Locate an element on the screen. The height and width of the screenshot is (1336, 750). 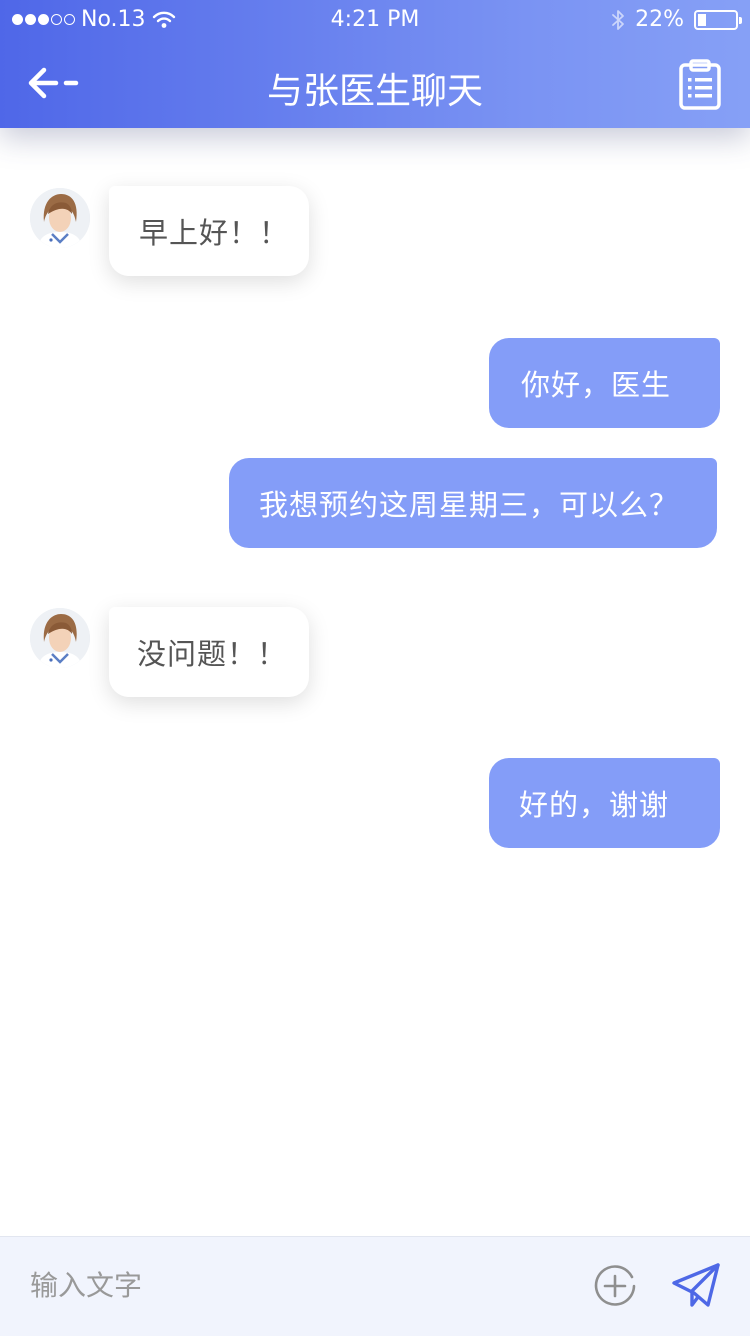
message-bubble-incoming: 早上好！！ is located at coordinates (209, 231).